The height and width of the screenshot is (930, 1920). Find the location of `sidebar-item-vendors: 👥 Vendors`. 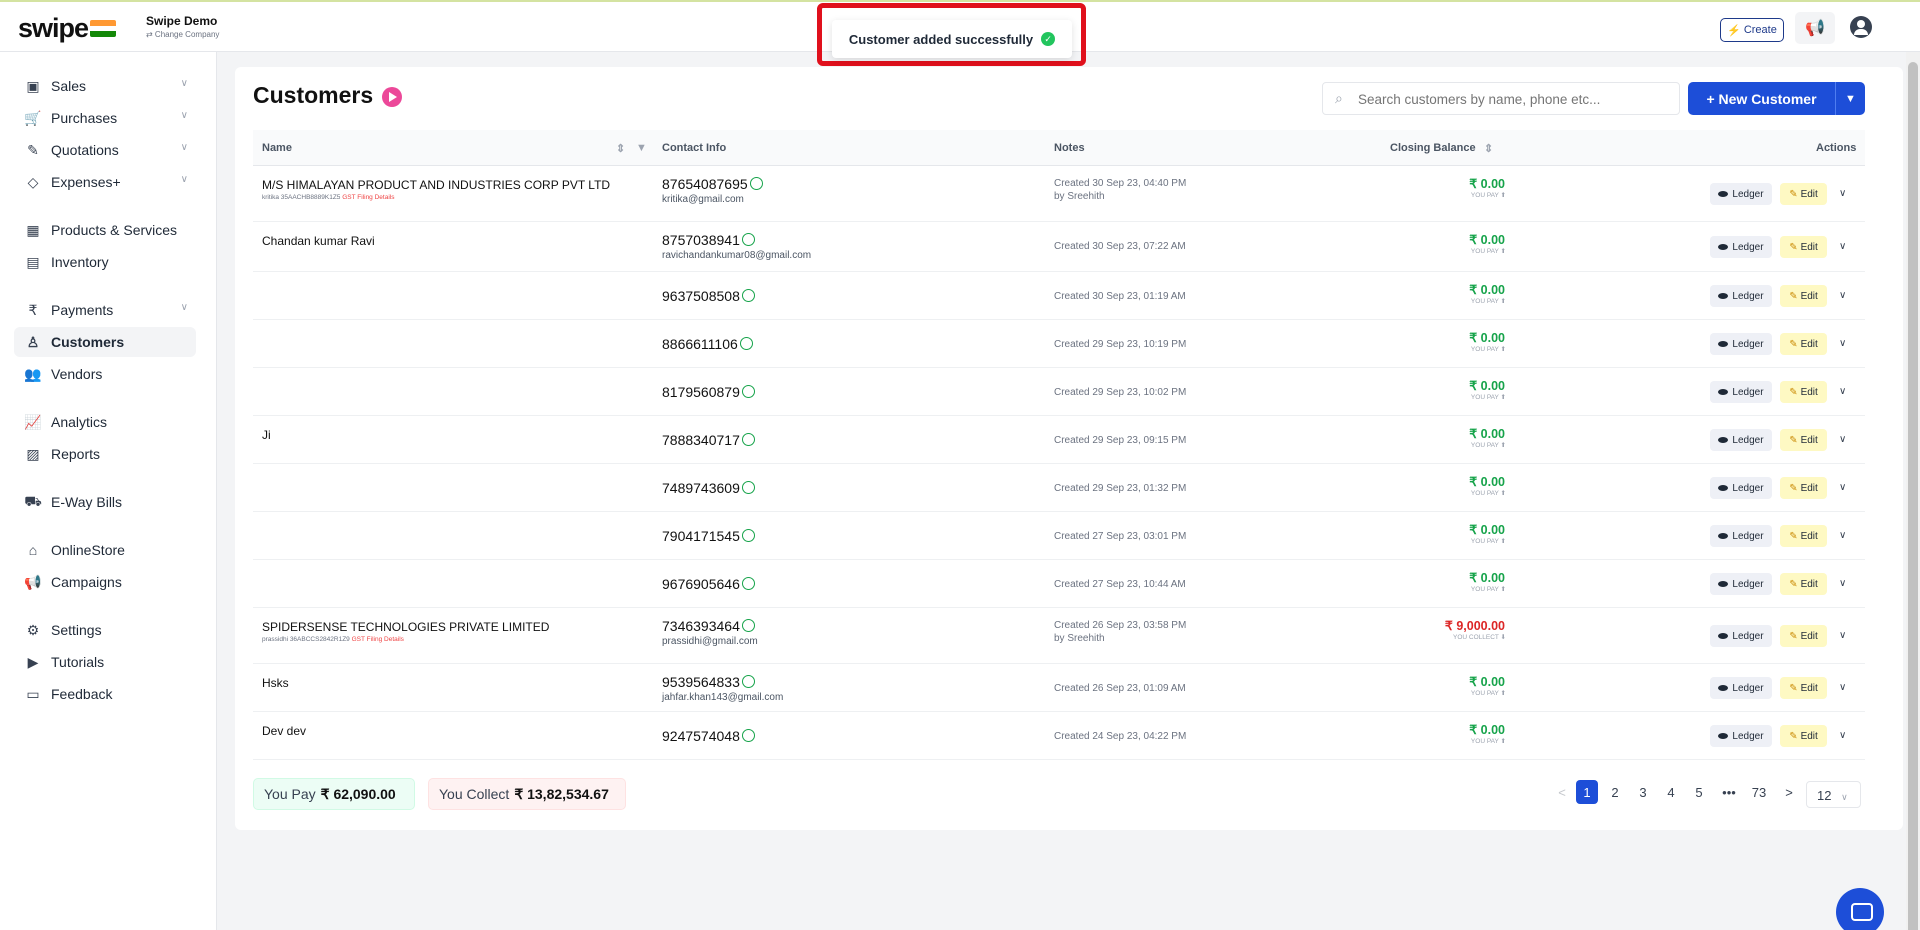

sidebar-item-vendors: 👥 Vendors is located at coordinates (105, 374).